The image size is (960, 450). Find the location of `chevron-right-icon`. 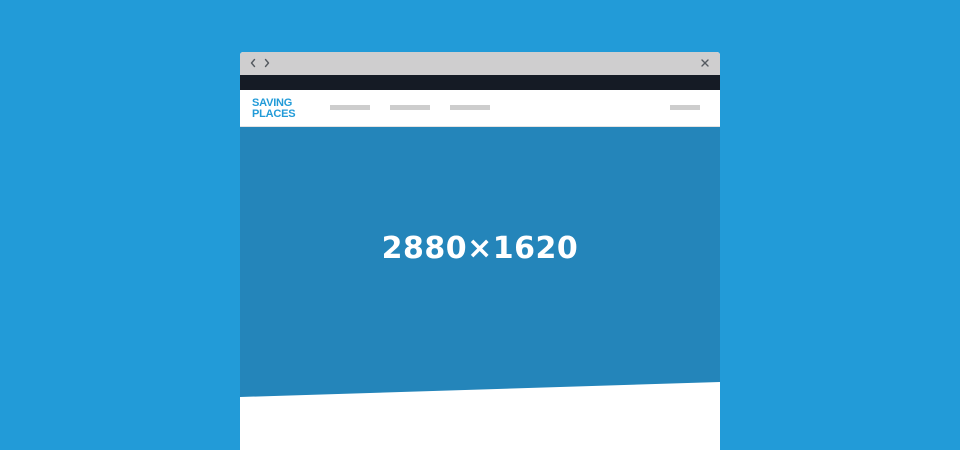

chevron-right-icon is located at coordinates (267, 63).